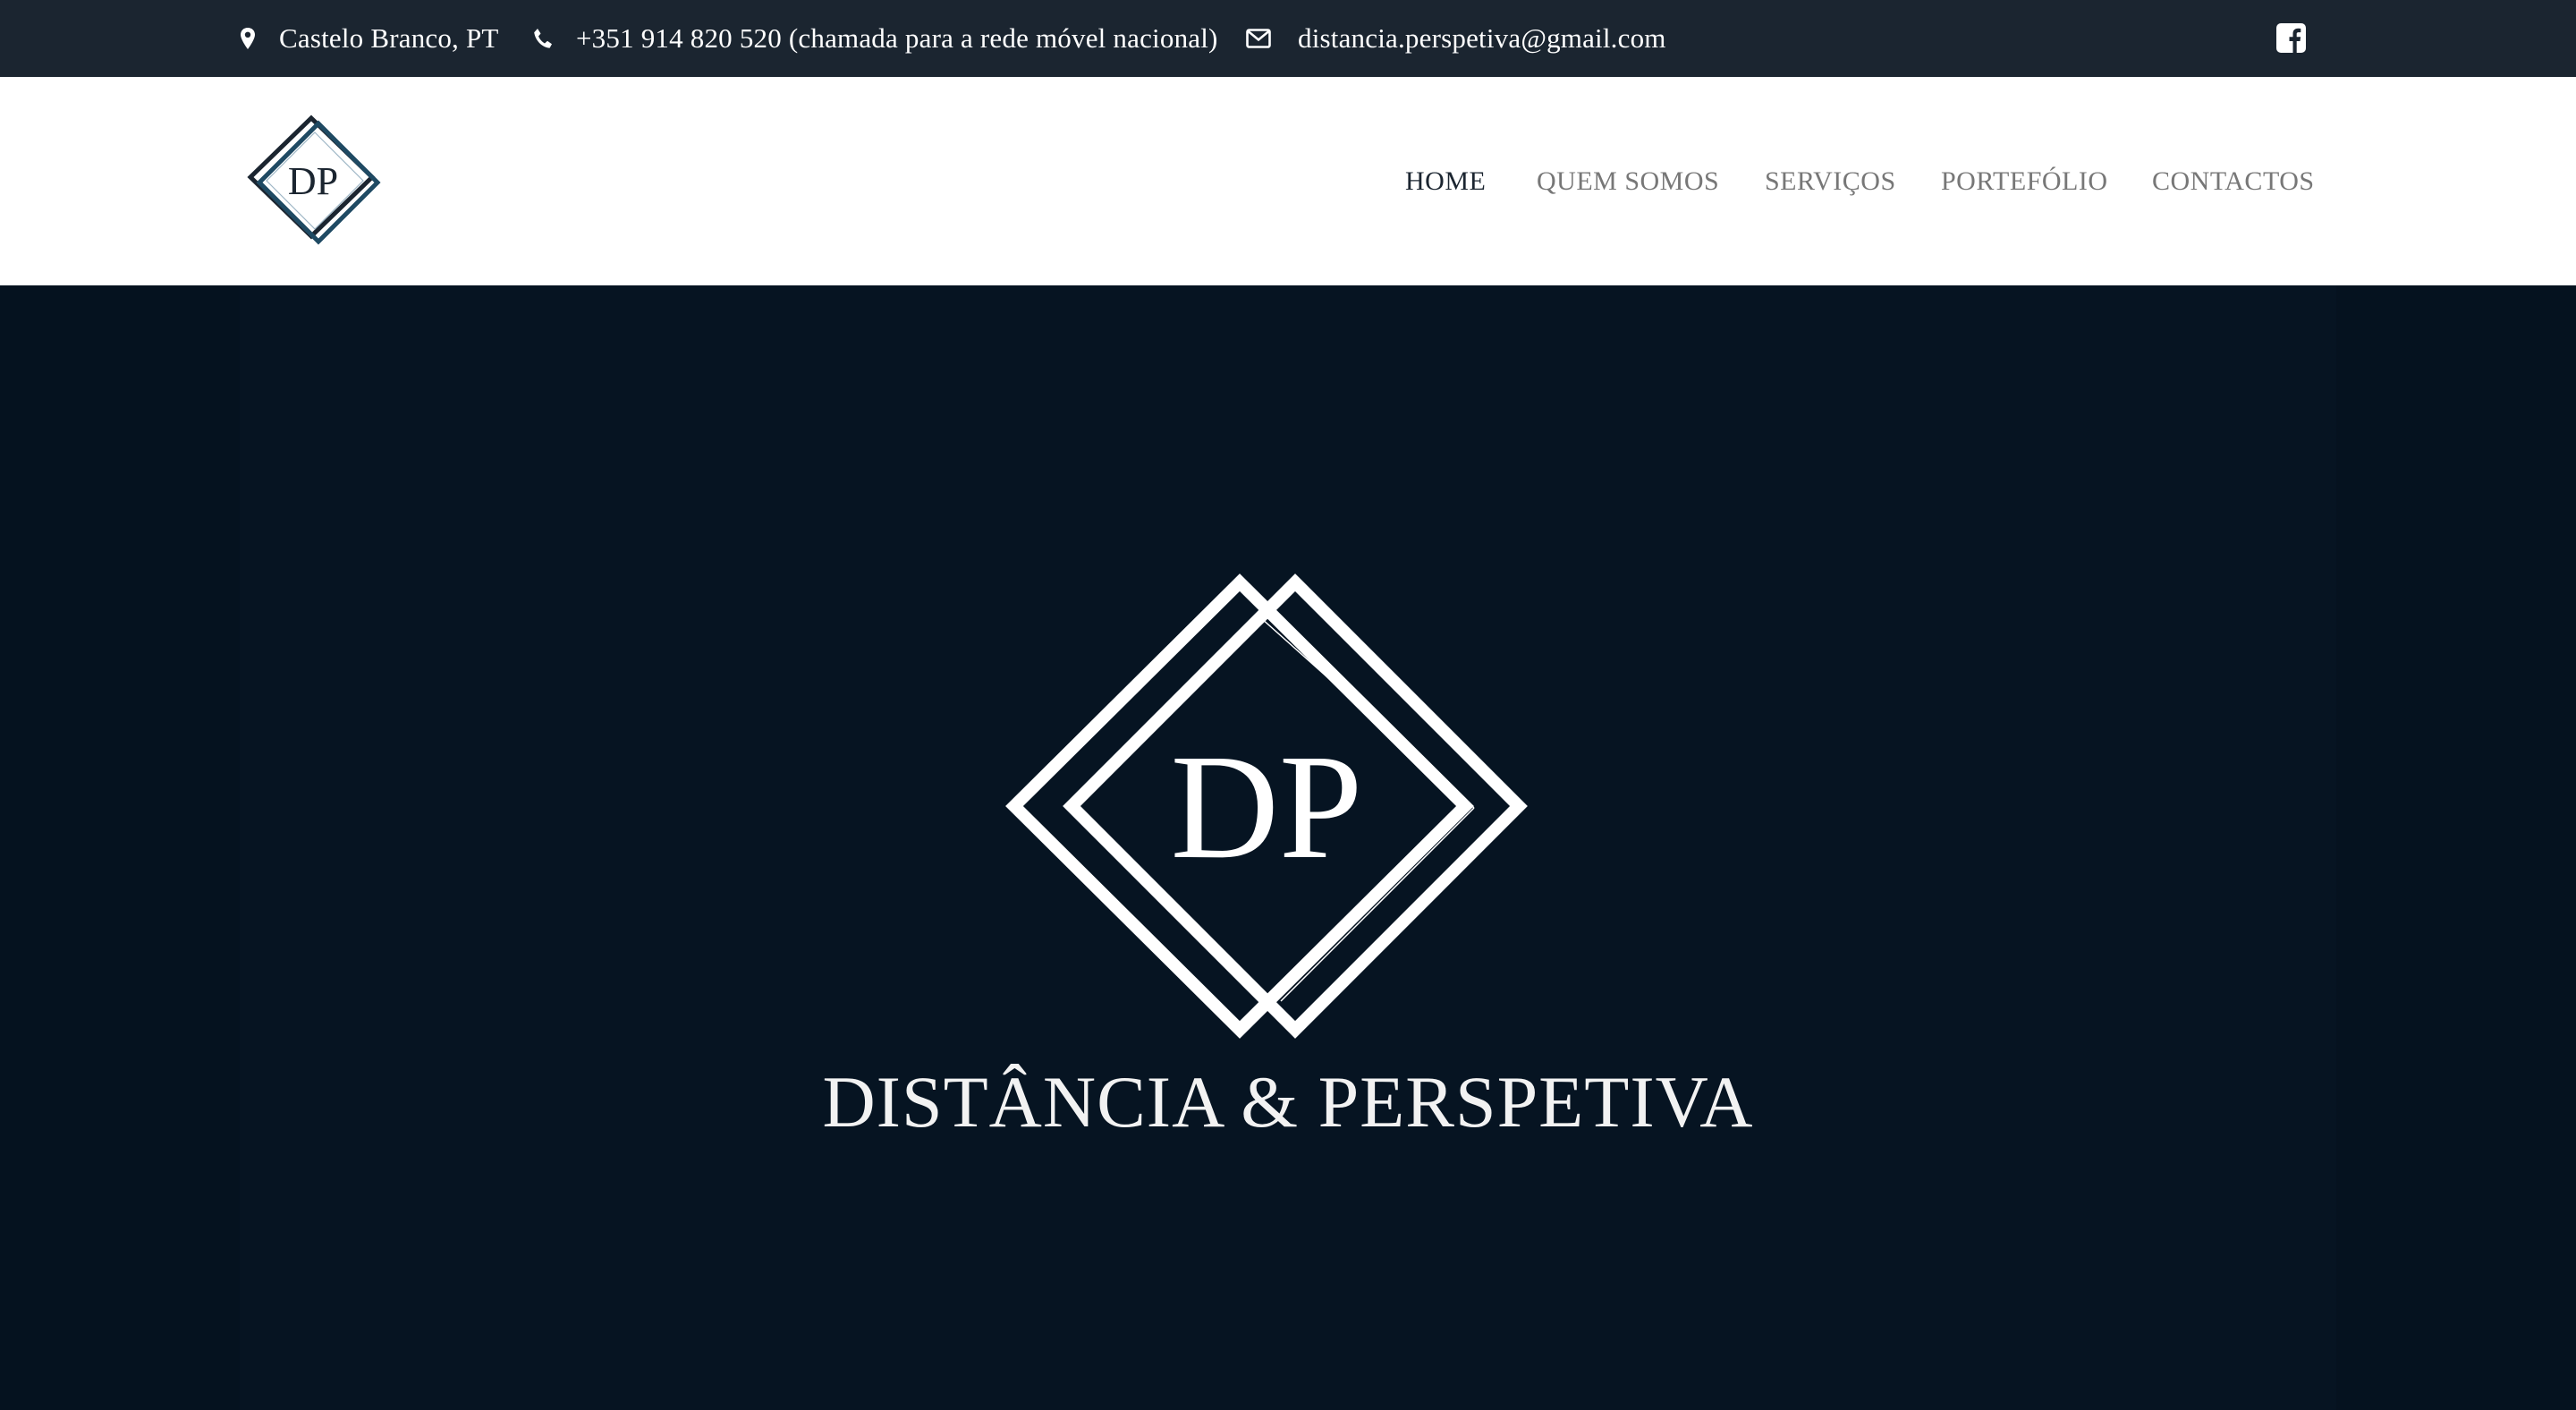  I want to click on site-logo: DP, so click(311, 180).